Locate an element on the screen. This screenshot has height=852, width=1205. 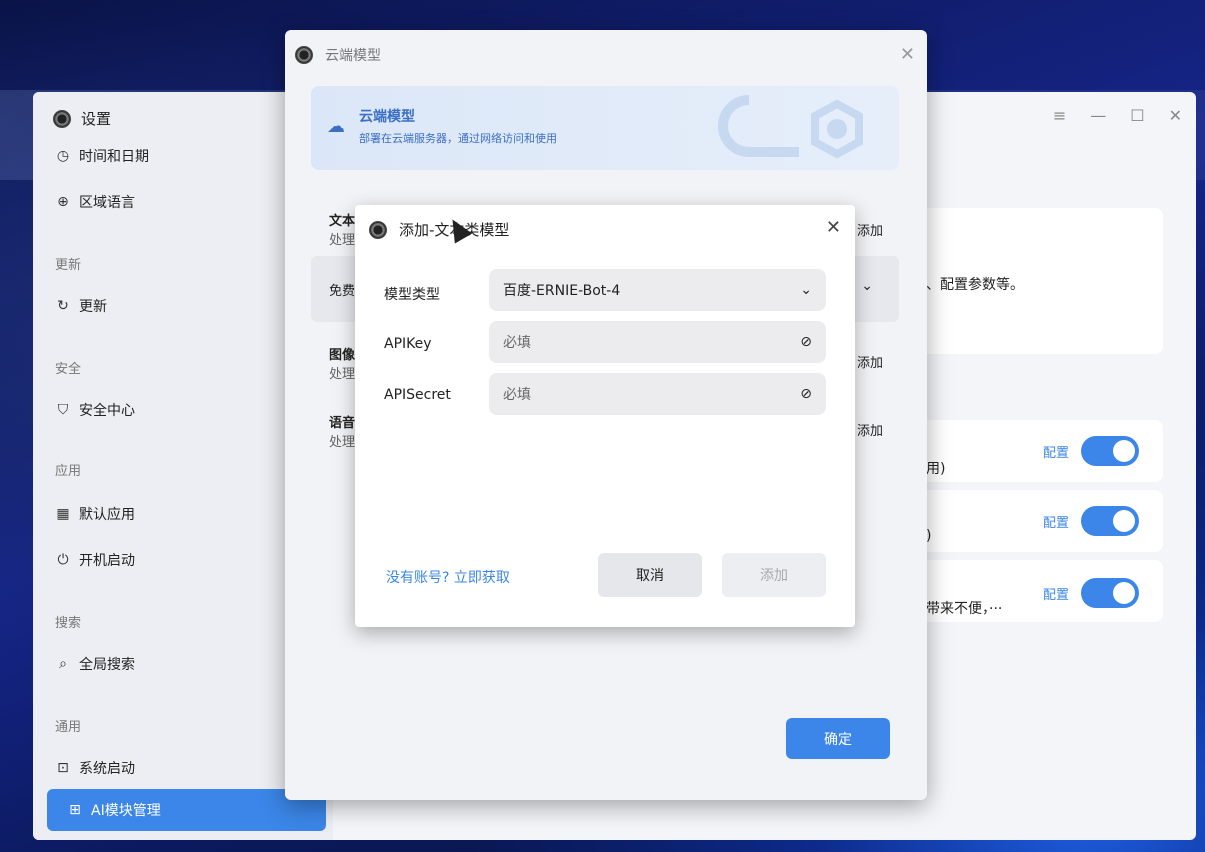
ai-module-icon: ⊞ is located at coordinates (75, 810).